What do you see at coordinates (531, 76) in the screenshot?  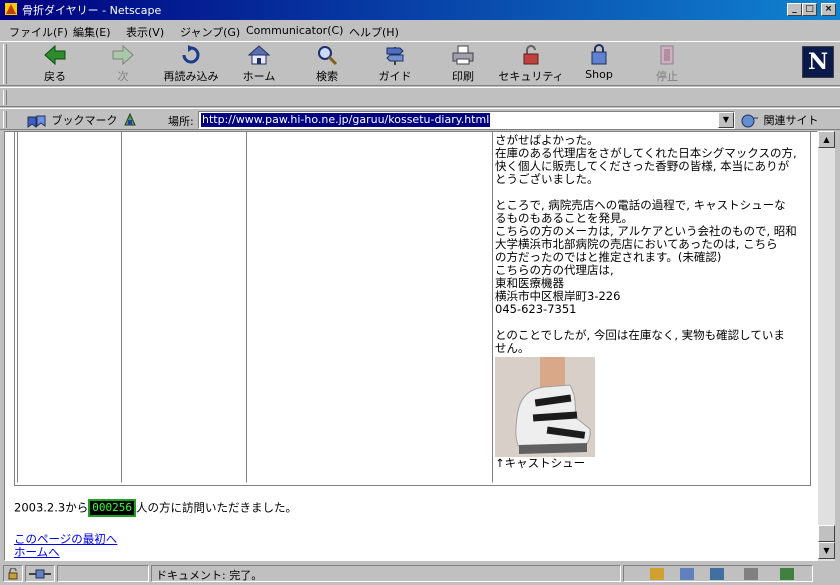 I see `security-label: セキュリティ` at bounding box center [531, 76].